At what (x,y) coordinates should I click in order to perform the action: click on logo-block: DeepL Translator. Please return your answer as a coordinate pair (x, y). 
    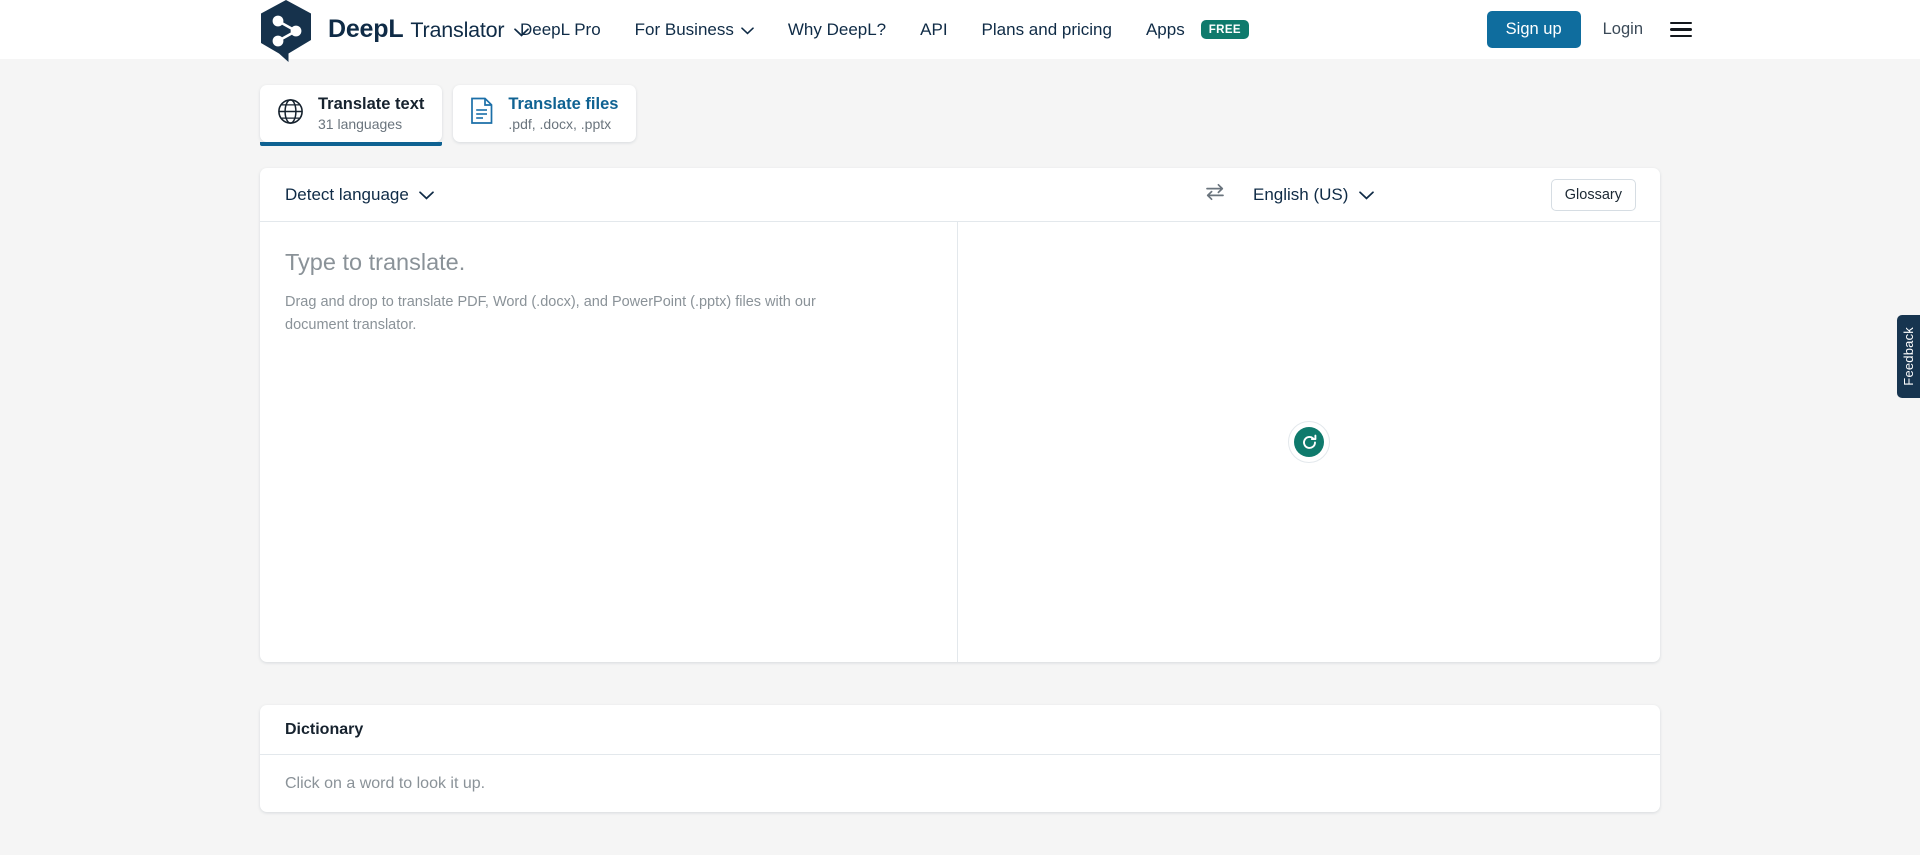
    Looking at the image, I should click on (394, 31).